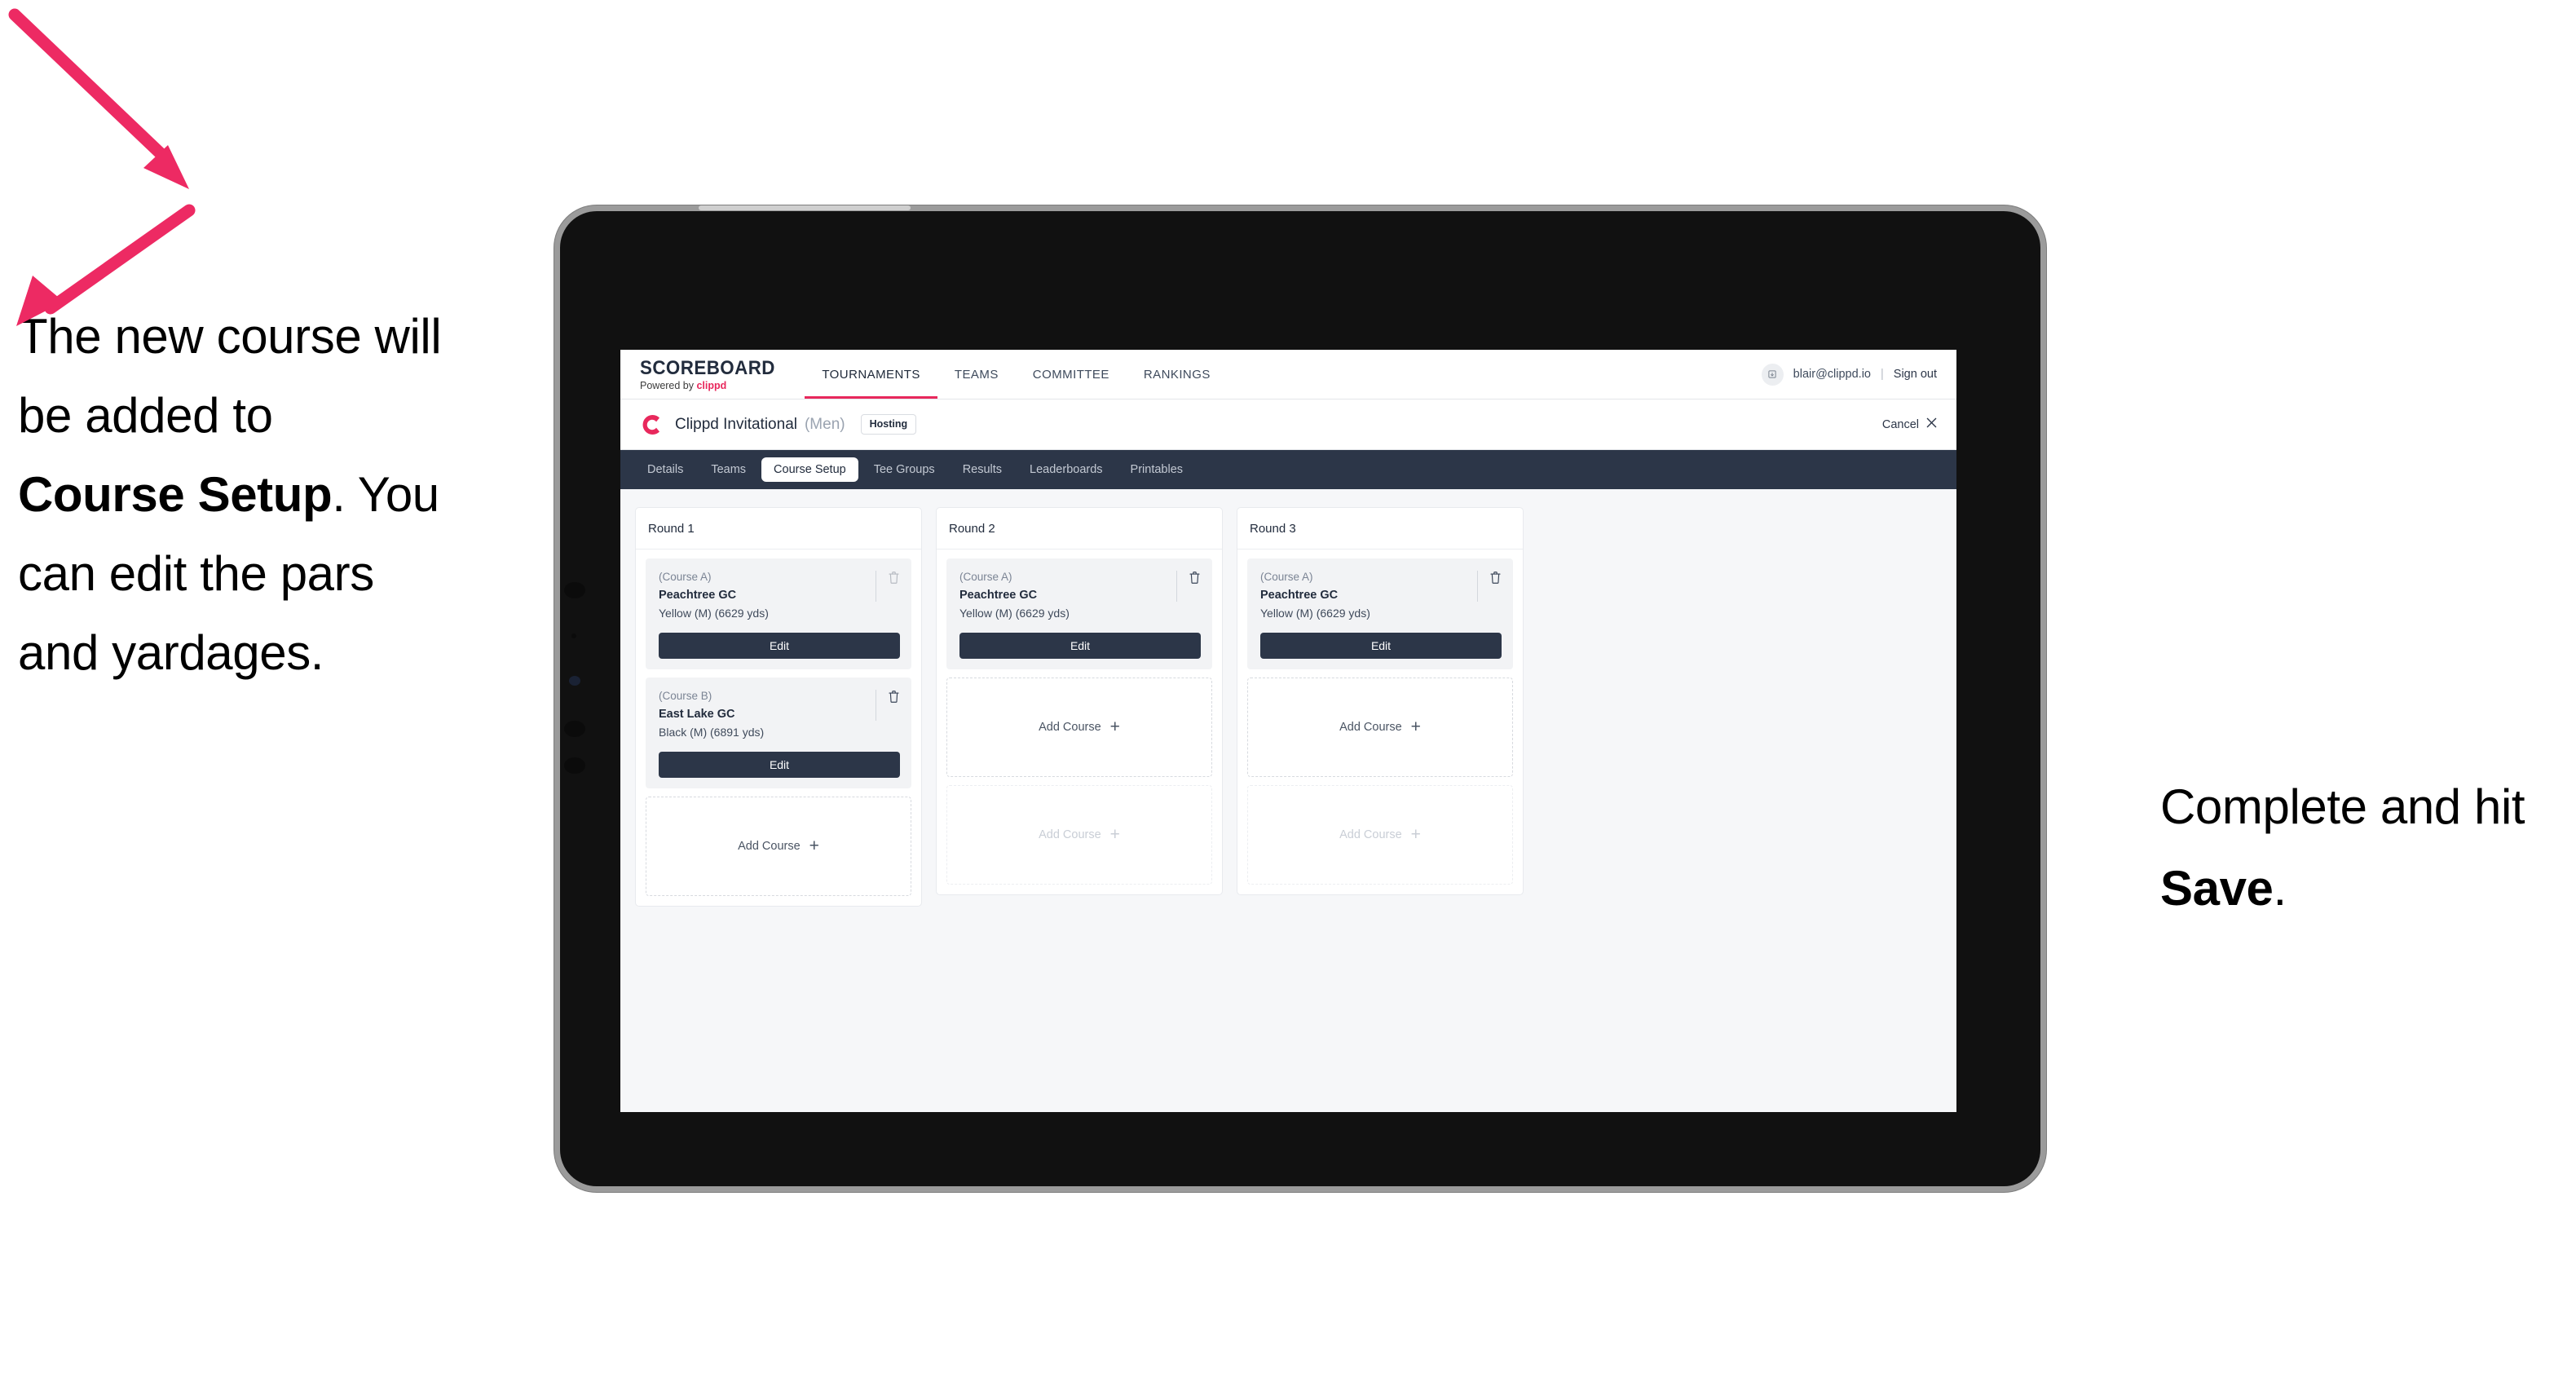 Image resolution: width=2576 pixels, height=1386 pixels. I want to click on tab-leaderboards-label: Leaderboards, so click(1066, 470).